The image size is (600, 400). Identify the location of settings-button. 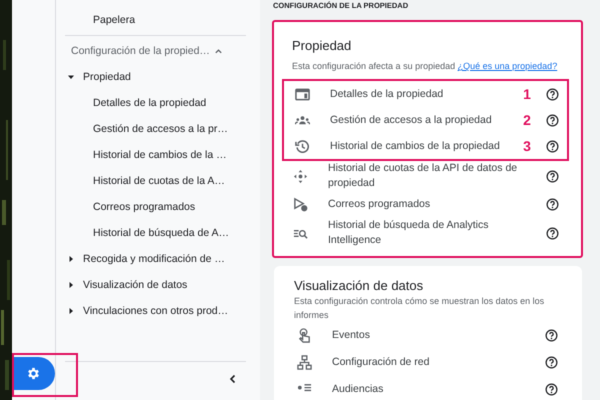
(33, 373).